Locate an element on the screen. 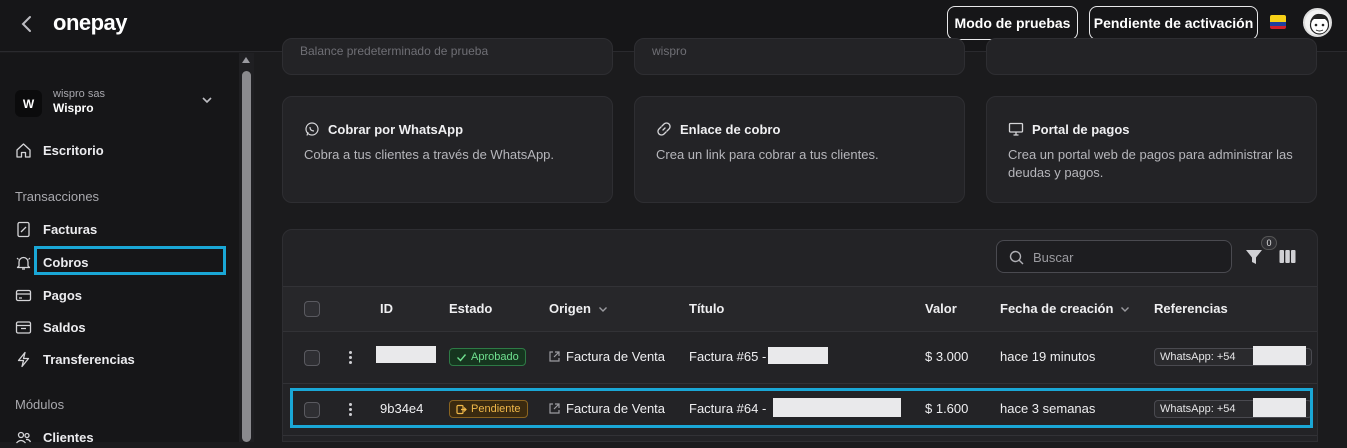  info-card is located at coordinates (1151, 56).